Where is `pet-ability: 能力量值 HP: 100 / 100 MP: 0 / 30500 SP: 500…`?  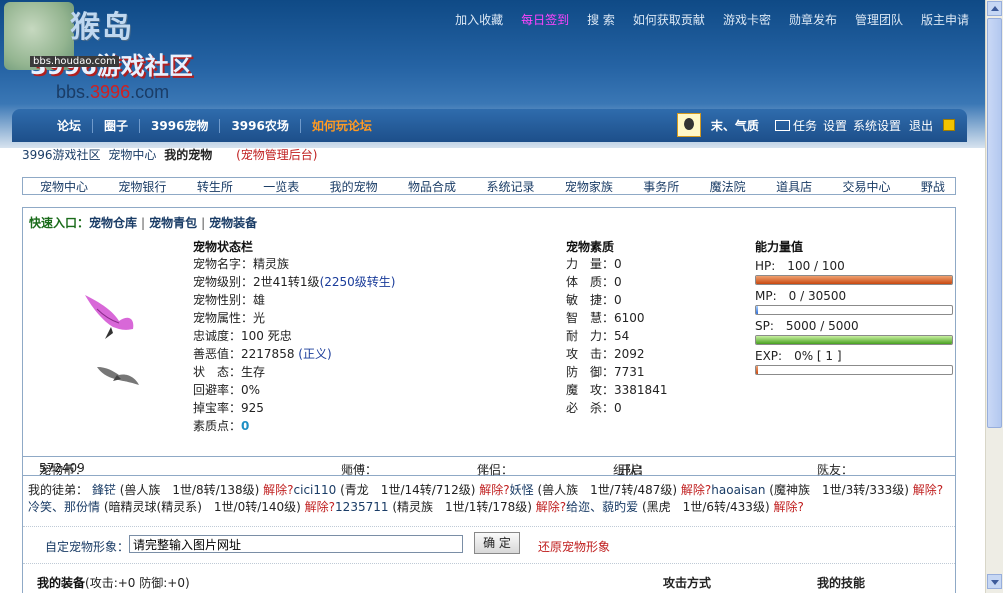 pet-ability: 能力量值 HP: 100 / 100 MP: 0 / 30500 SP: 500… is located at coordinates (855, 306).